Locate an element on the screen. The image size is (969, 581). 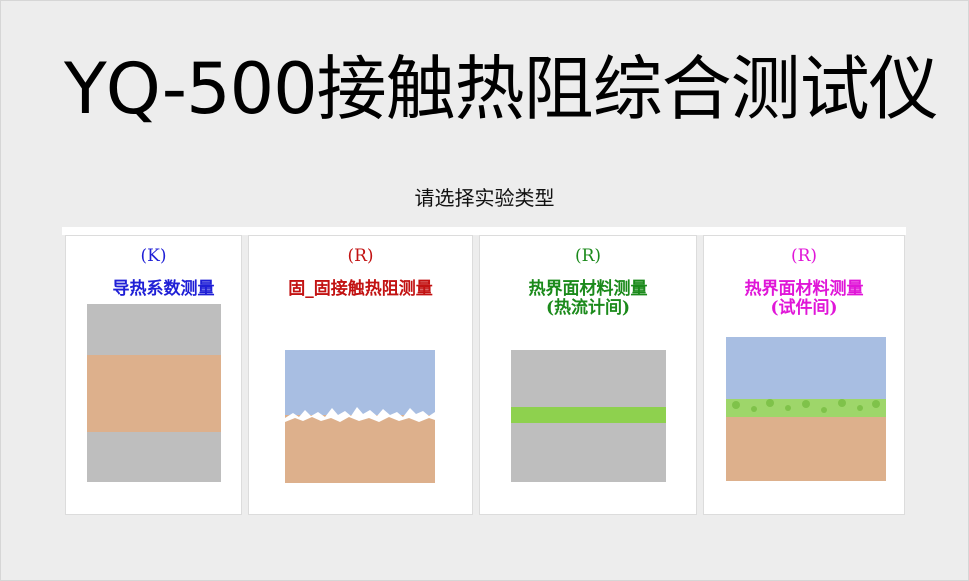
card-thermal-conductivity: (K) 导热系数测量 is located at coordinates (153, 375).